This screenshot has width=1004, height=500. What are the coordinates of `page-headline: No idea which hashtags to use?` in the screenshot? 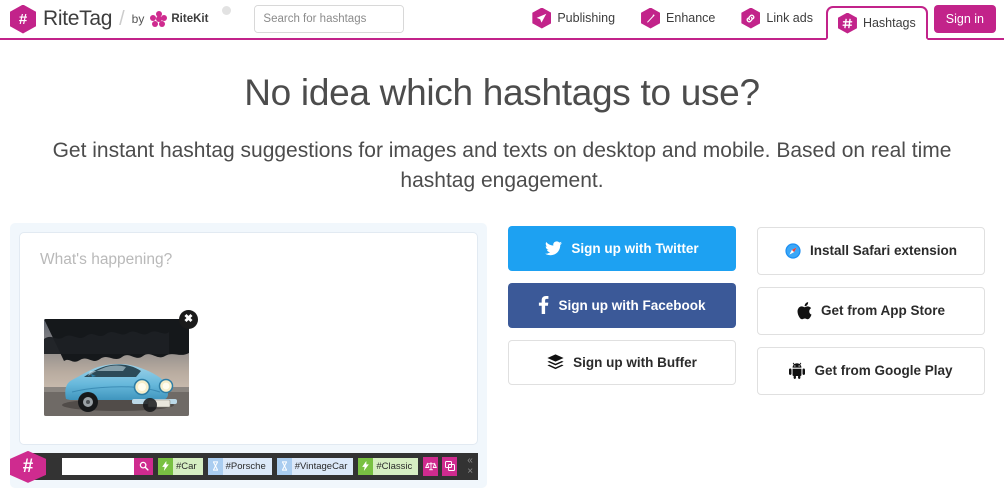 It's located at (502, 92).